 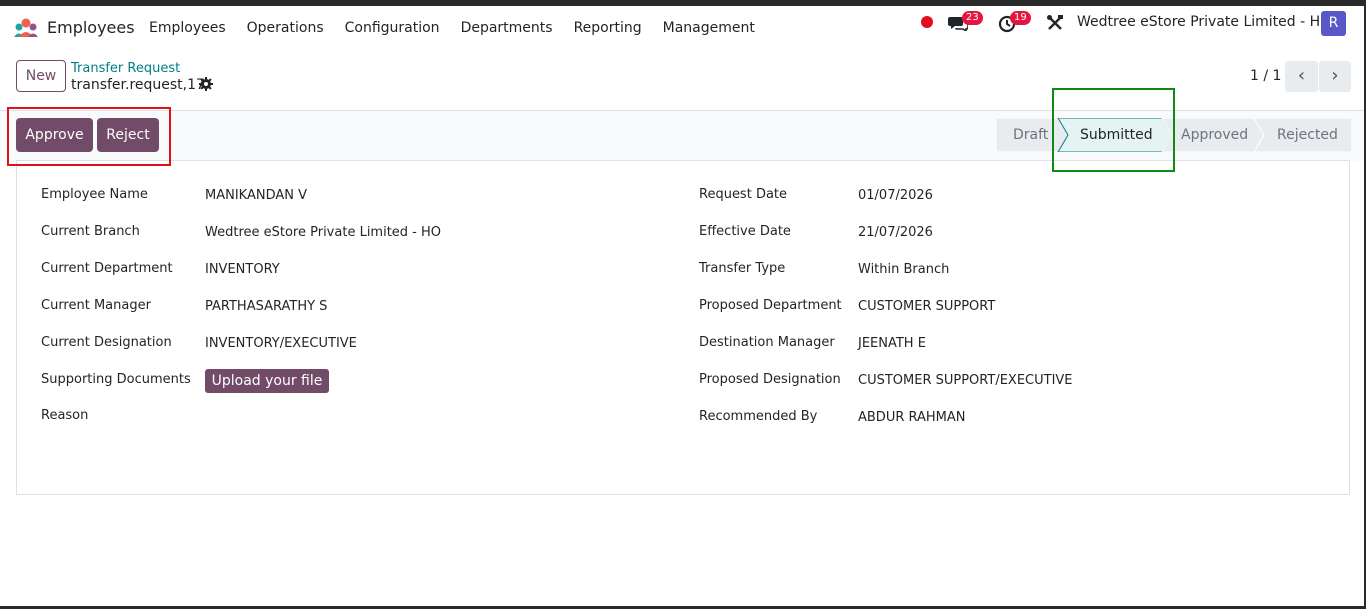 What do you see at coordinates (256, 195) in the screenshot?
I see `value-employee-name: MANIKANDAN V` at bounding box center [256, 195].